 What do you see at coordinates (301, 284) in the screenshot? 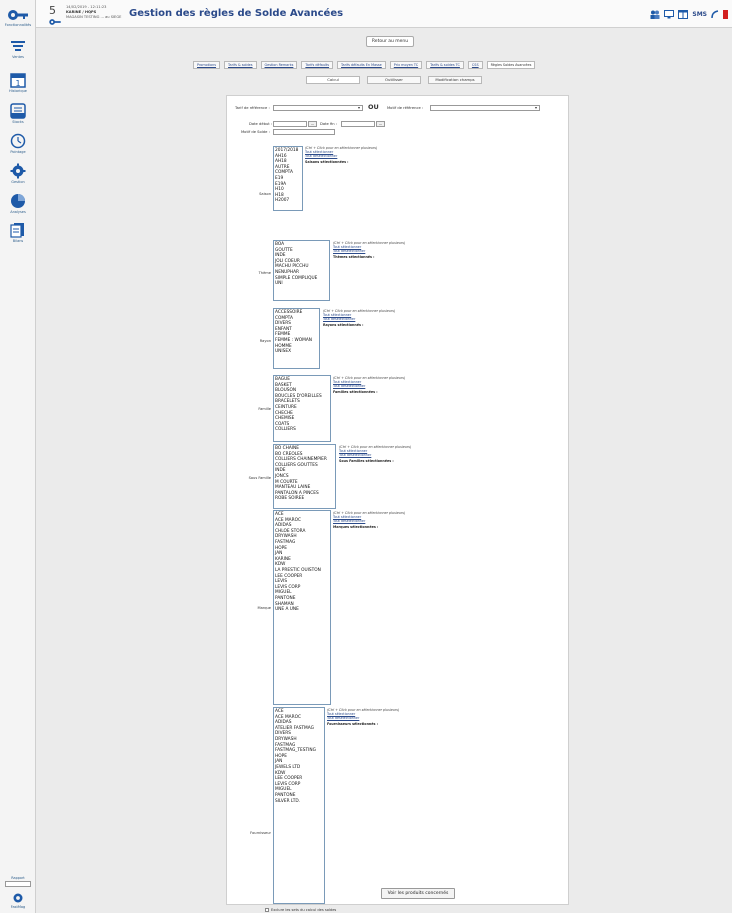
I see `list-item: UNI` at bounding box center [301, 284].